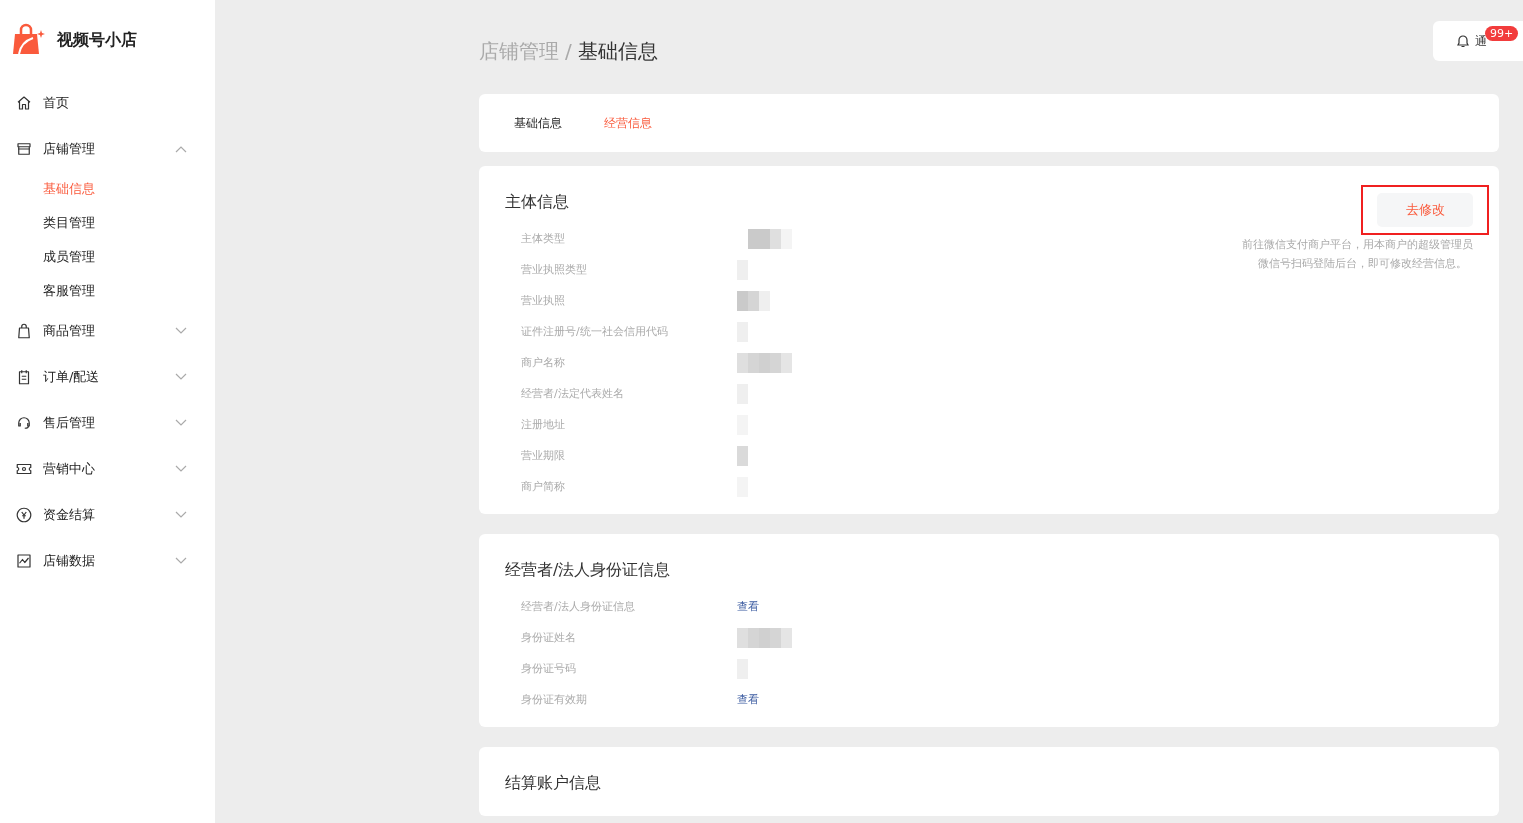  What do you see at coordinates (573, 393) in the screenshot?
I see `field-label: 经营者/法定代表姓名` at bounding box center [573, 393].